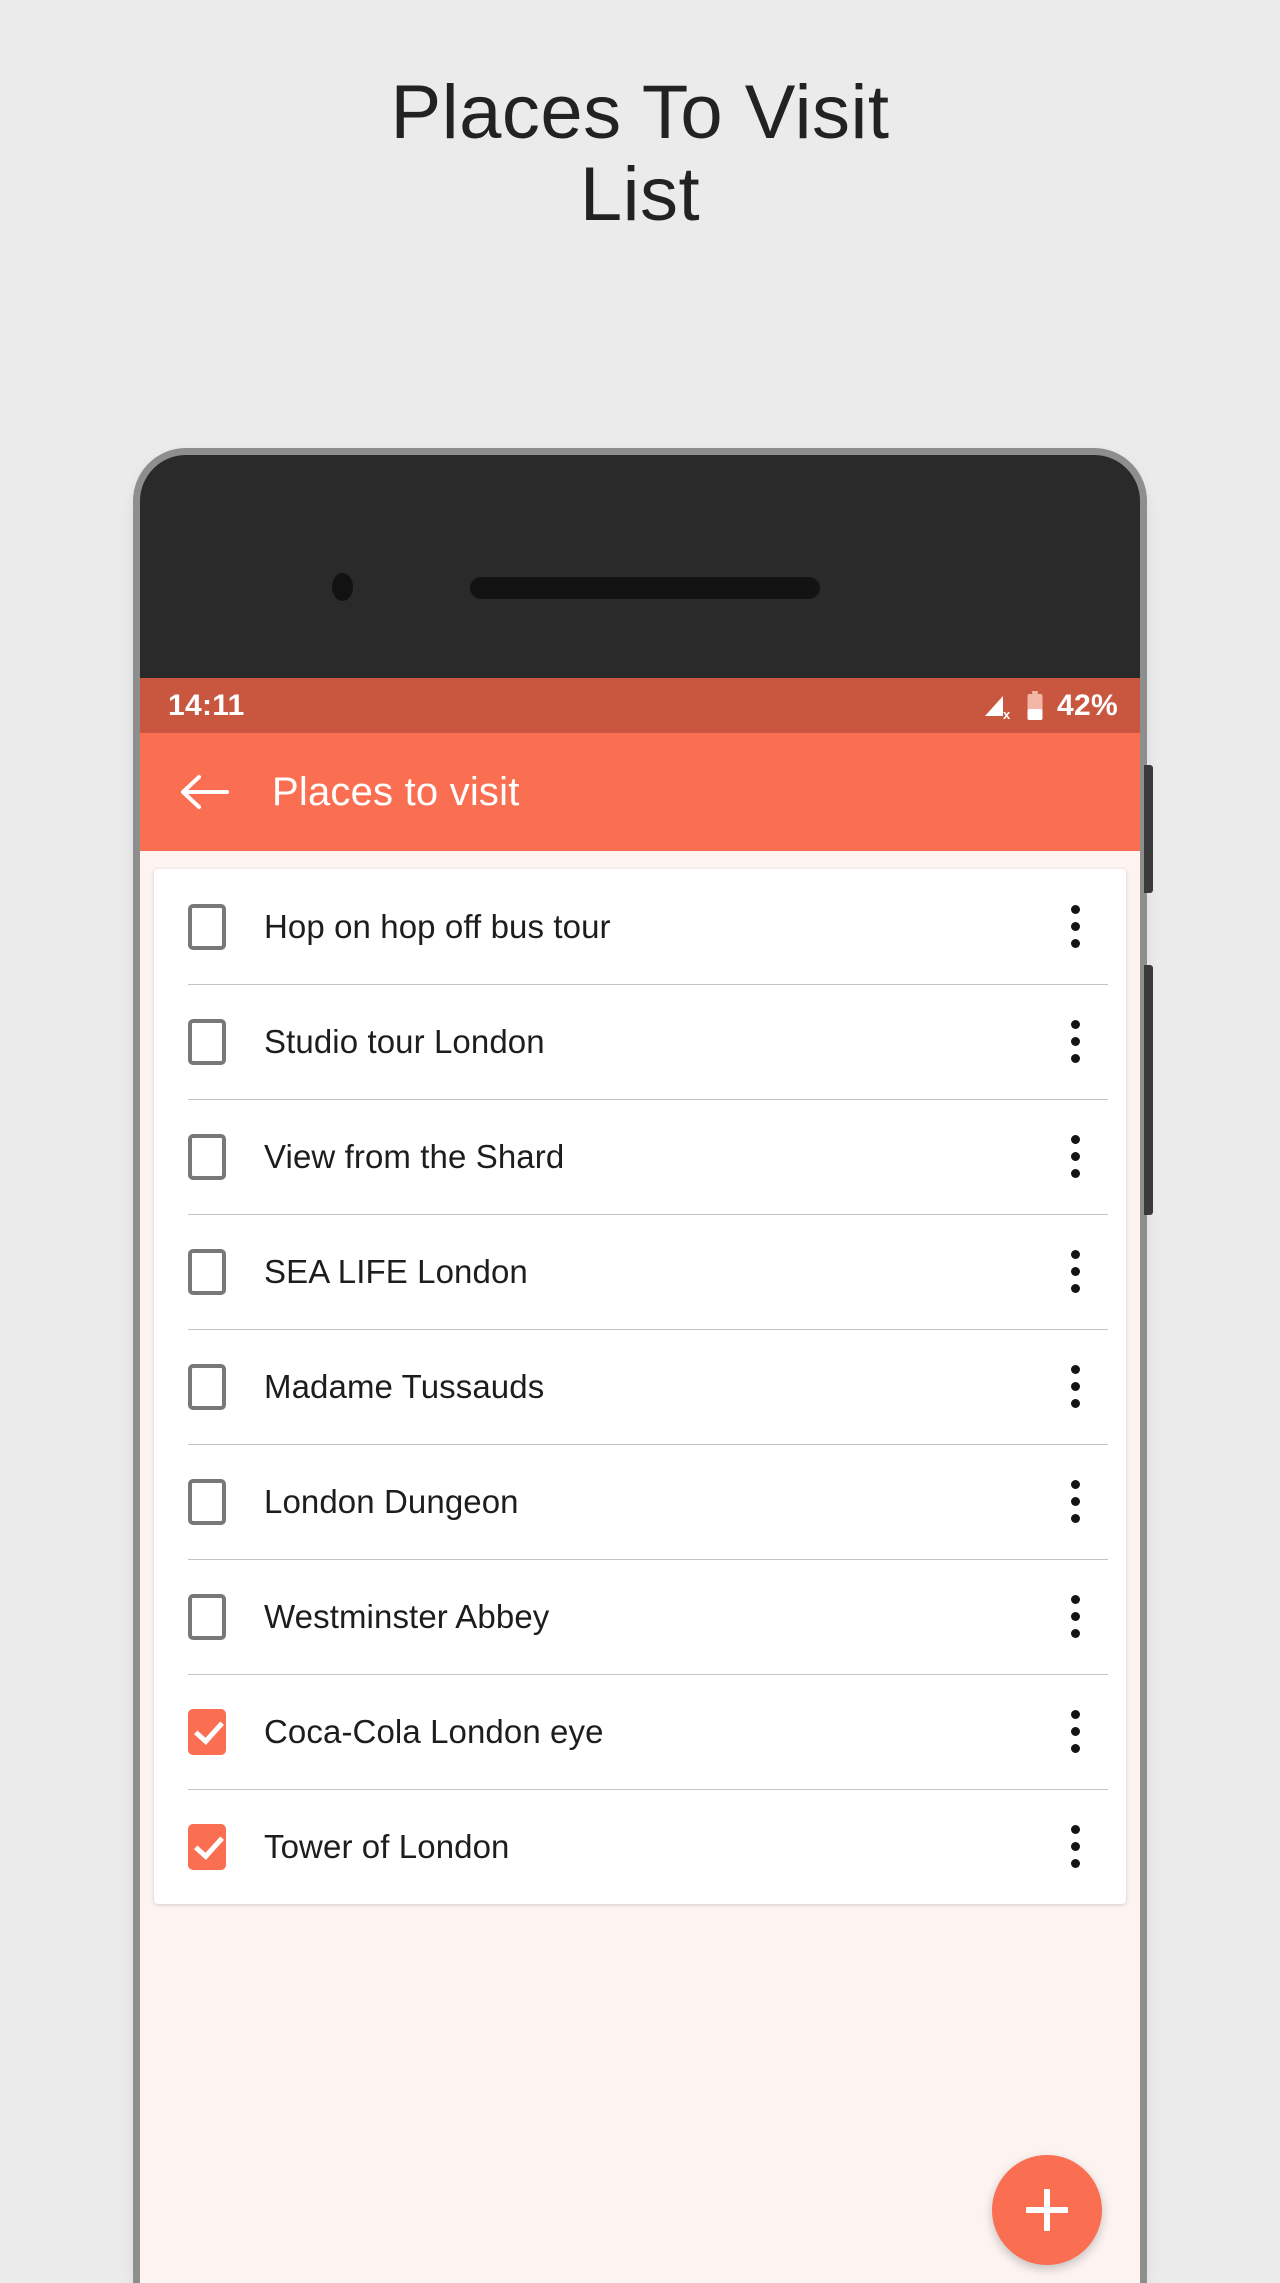 The image size is (1280, 2283). I want to click on list-item: Tower of London, so click(640, 1846).